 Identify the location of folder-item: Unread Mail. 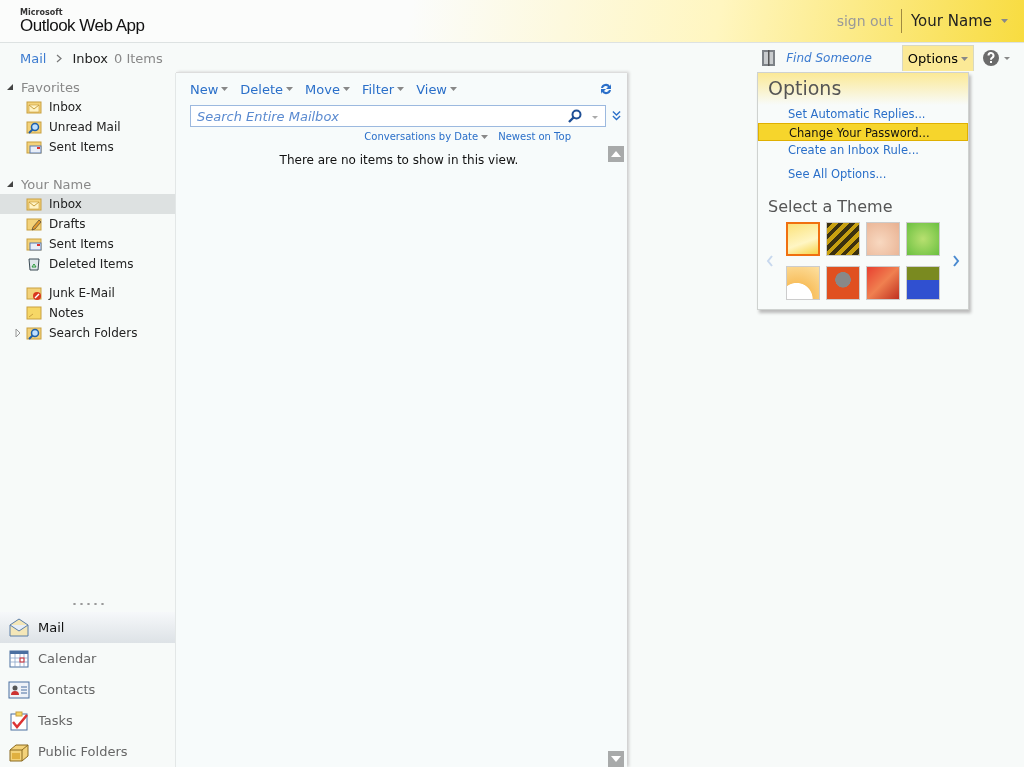
(87, 127).